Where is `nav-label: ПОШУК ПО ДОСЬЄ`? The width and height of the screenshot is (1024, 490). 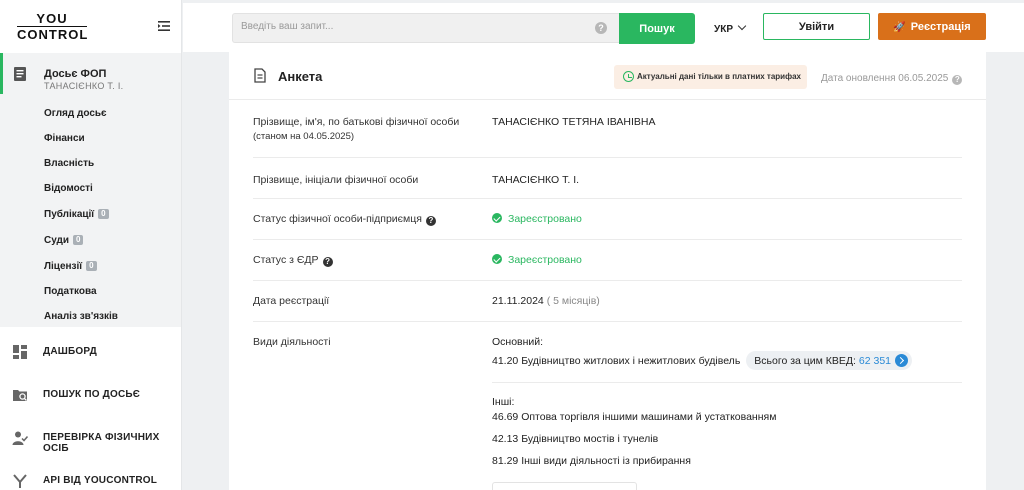 nav-label: ПОШУК ПО ДОСЬЄ is located at coordinates (92, 394).